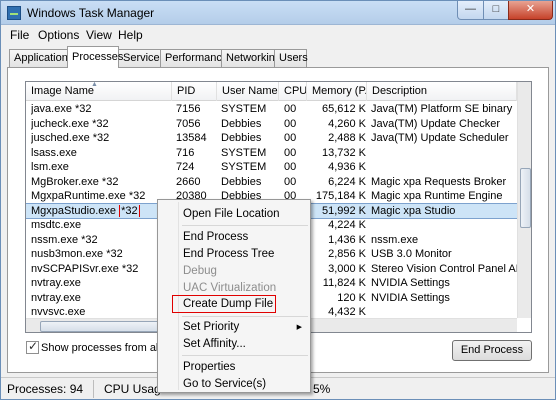 This screenshot has width=556, height=400. Describe the element at coordinates (492, 350) in the screenshot. I see `end-process-button: End Process` at that location.